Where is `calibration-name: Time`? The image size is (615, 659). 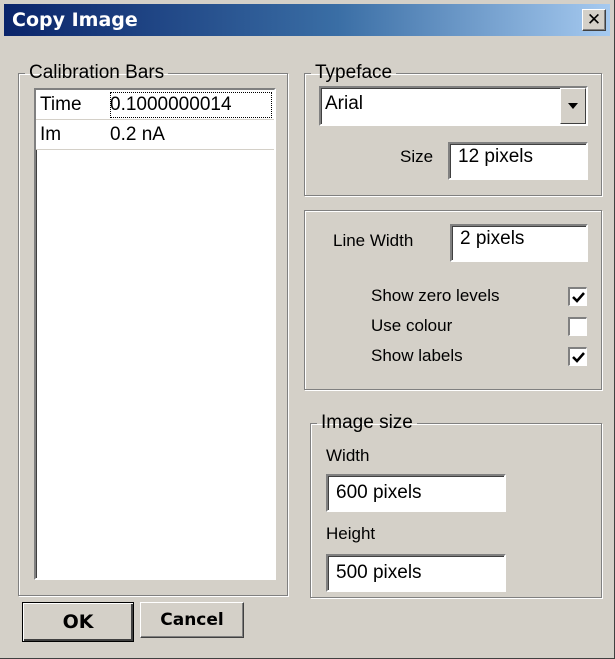 calibration-name: Time is located at coordinates (61, 104).